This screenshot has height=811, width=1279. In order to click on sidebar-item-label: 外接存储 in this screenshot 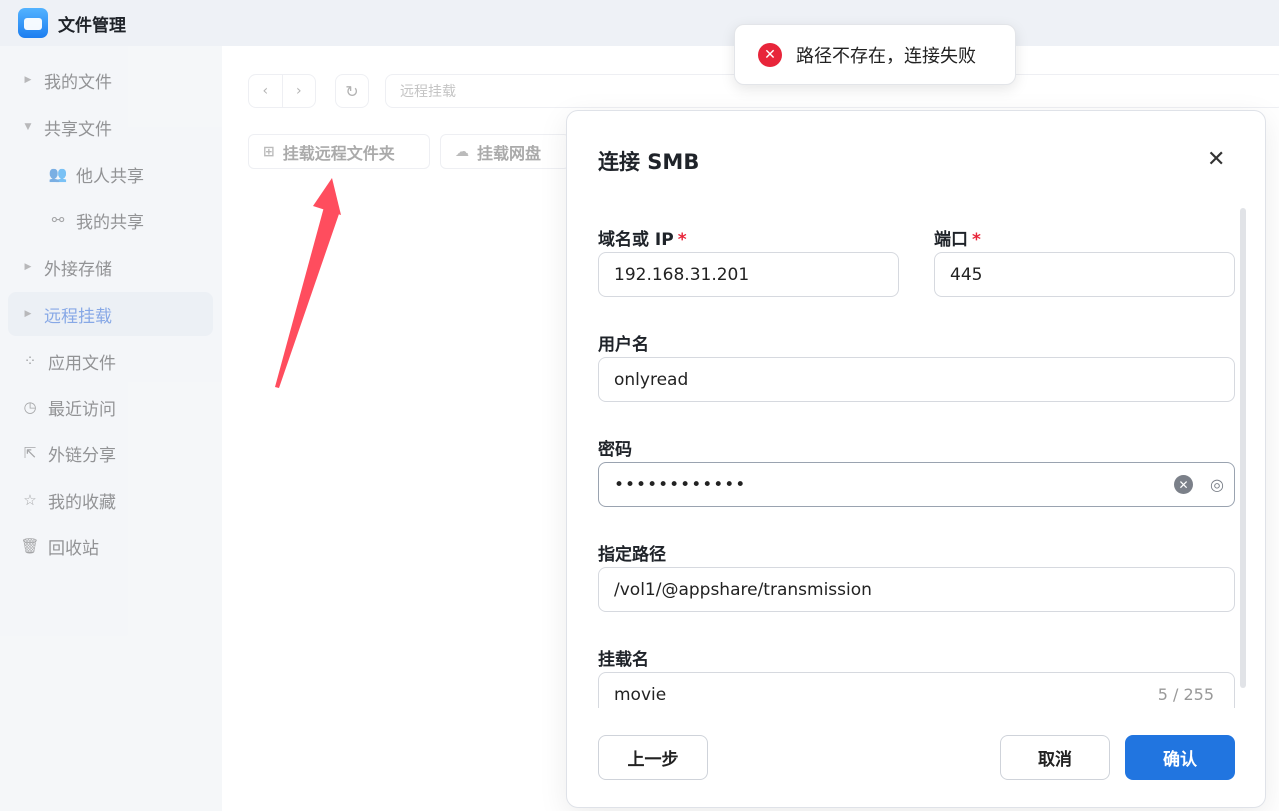, I will do `click(78, 269)`.